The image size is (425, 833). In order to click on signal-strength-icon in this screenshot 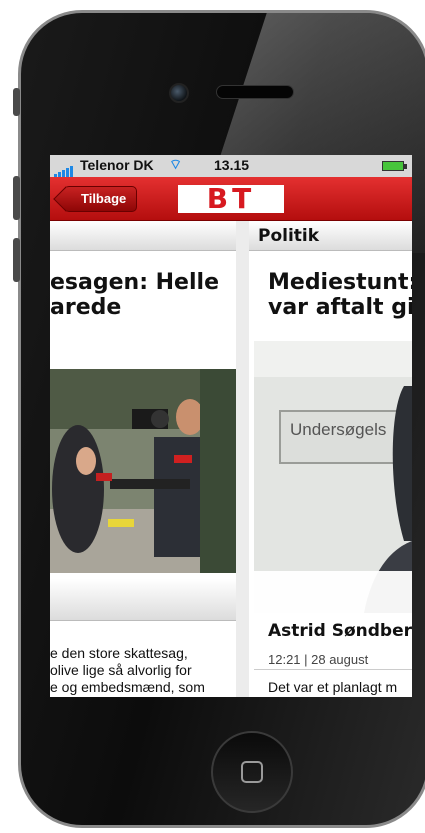, I will do `click(64, 169)`.